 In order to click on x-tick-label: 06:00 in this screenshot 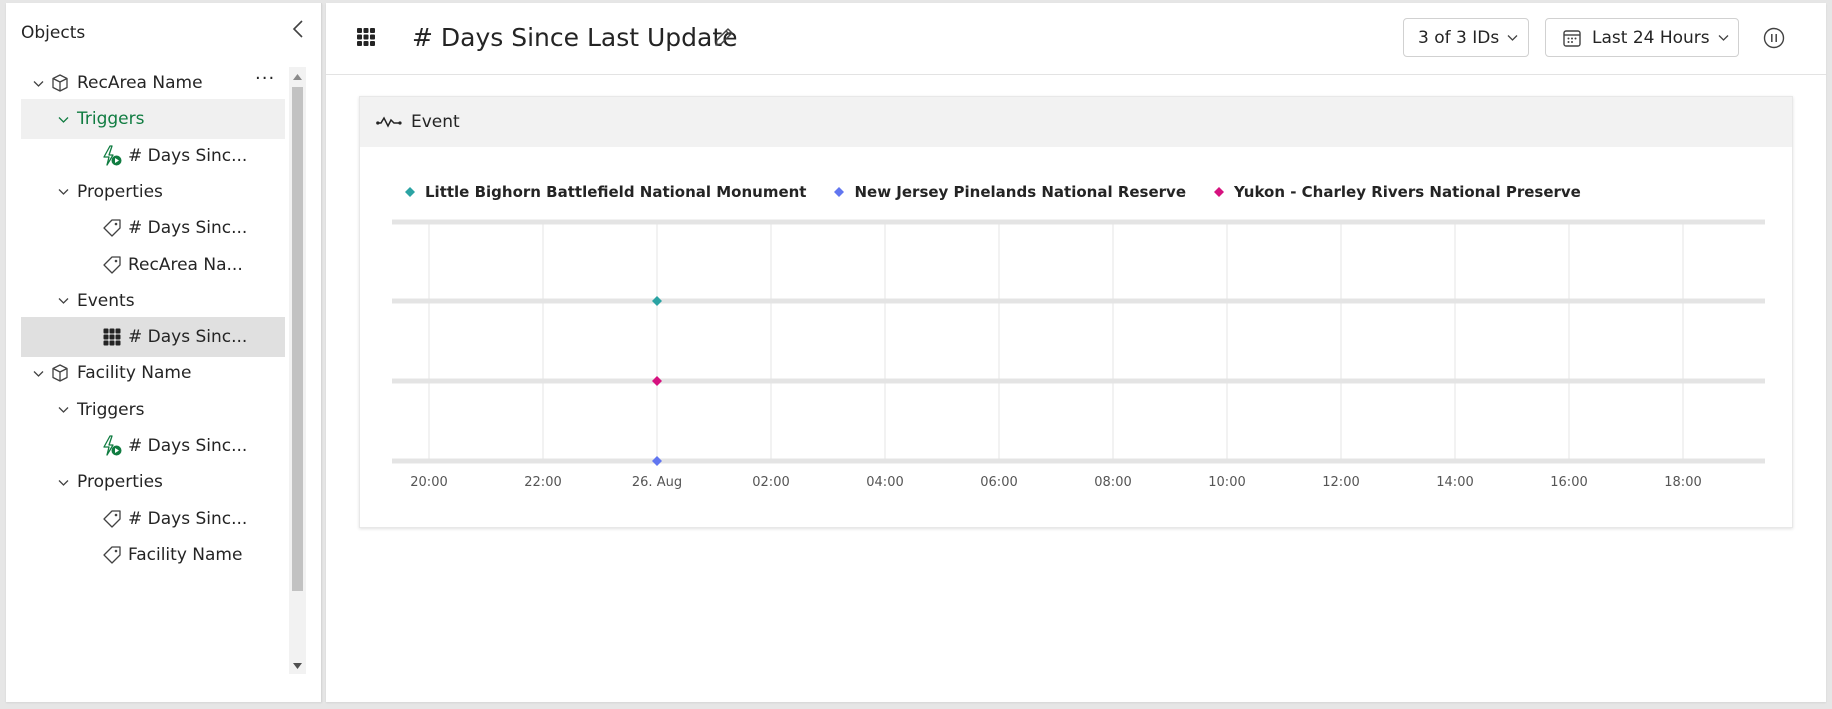, I will do `click(998, 482)`.